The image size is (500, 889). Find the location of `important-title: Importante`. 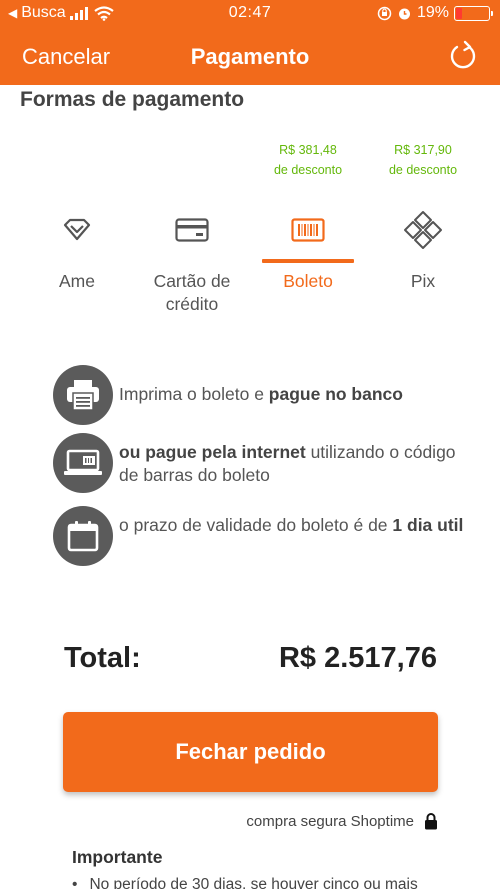

important-title: Importante is located at coordinates (117, 857).